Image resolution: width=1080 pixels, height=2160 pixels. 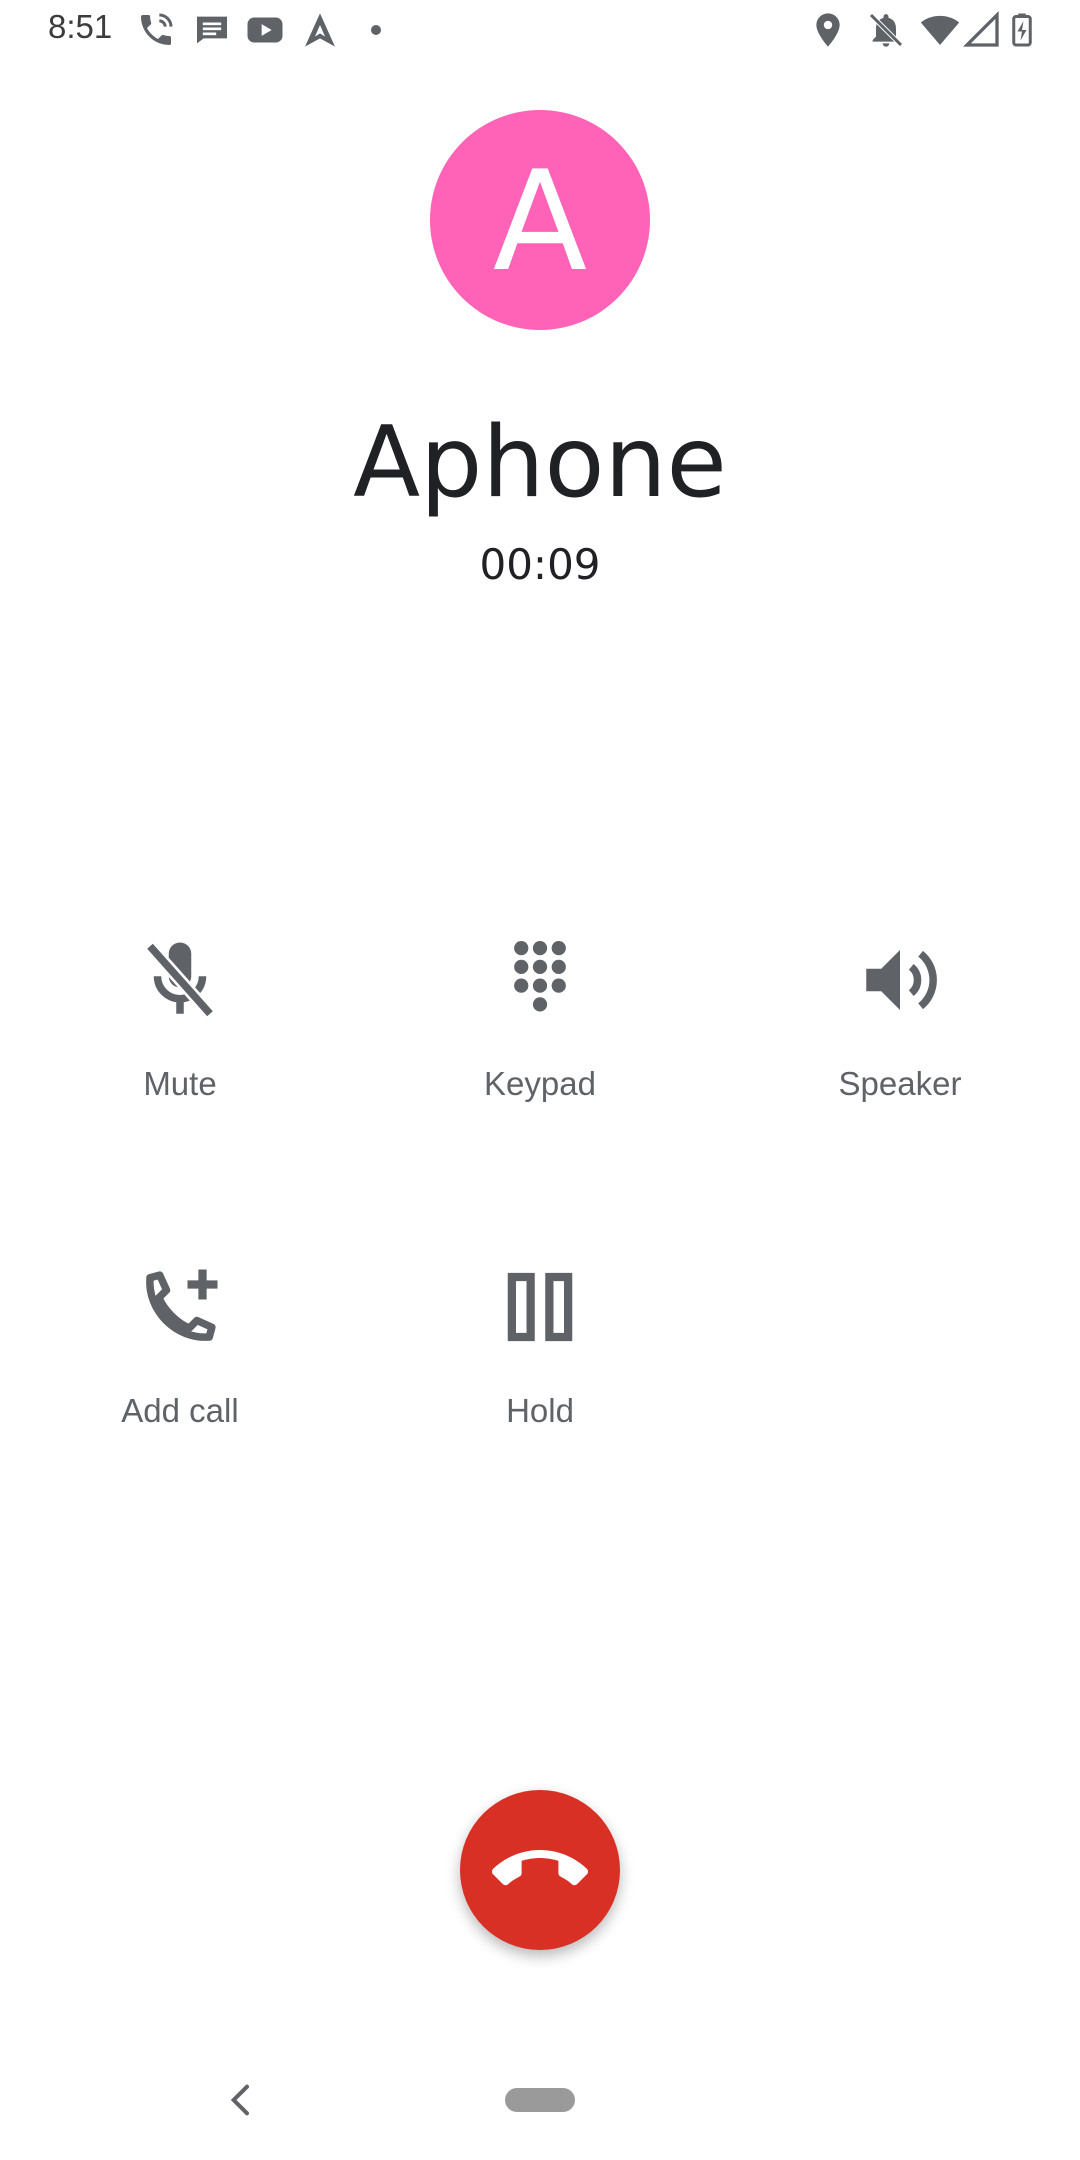 I want to click on hold-label: Hold, so click(x=540, y=1410).